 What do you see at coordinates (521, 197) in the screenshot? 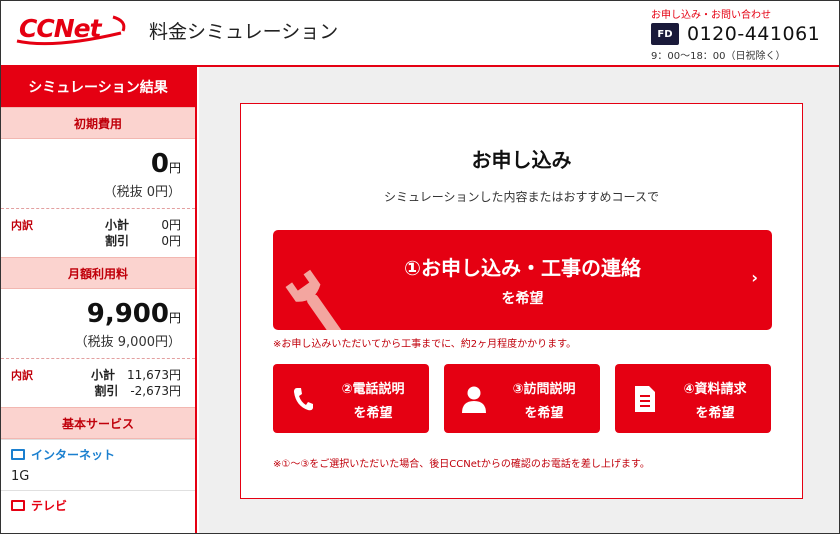
I see `card-subtitle: シミュレーションした内容またはおすすめコースで` at bounding box center [521, 197].